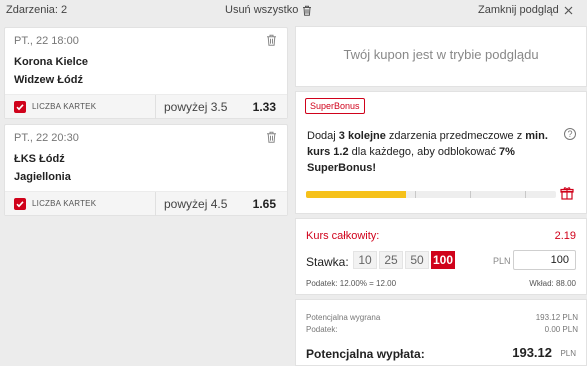  I want to click on home-team: ŁKS Łódź, so click(39, 159).